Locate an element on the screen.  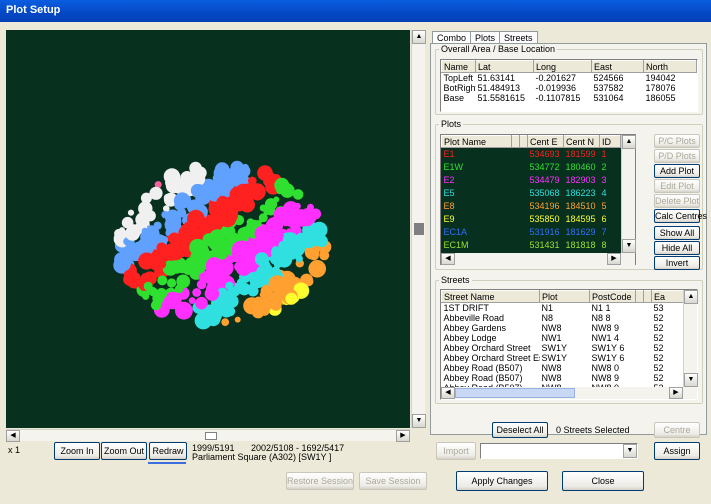
table-row: Abbey Road (B507) NW8 NW8 0 52 is located at coordinates (563, 368).